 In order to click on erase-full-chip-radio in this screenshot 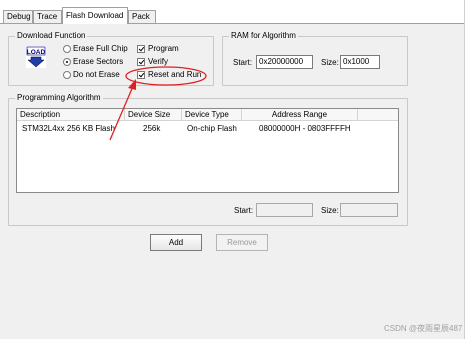, I will do `click(67, 49)`.